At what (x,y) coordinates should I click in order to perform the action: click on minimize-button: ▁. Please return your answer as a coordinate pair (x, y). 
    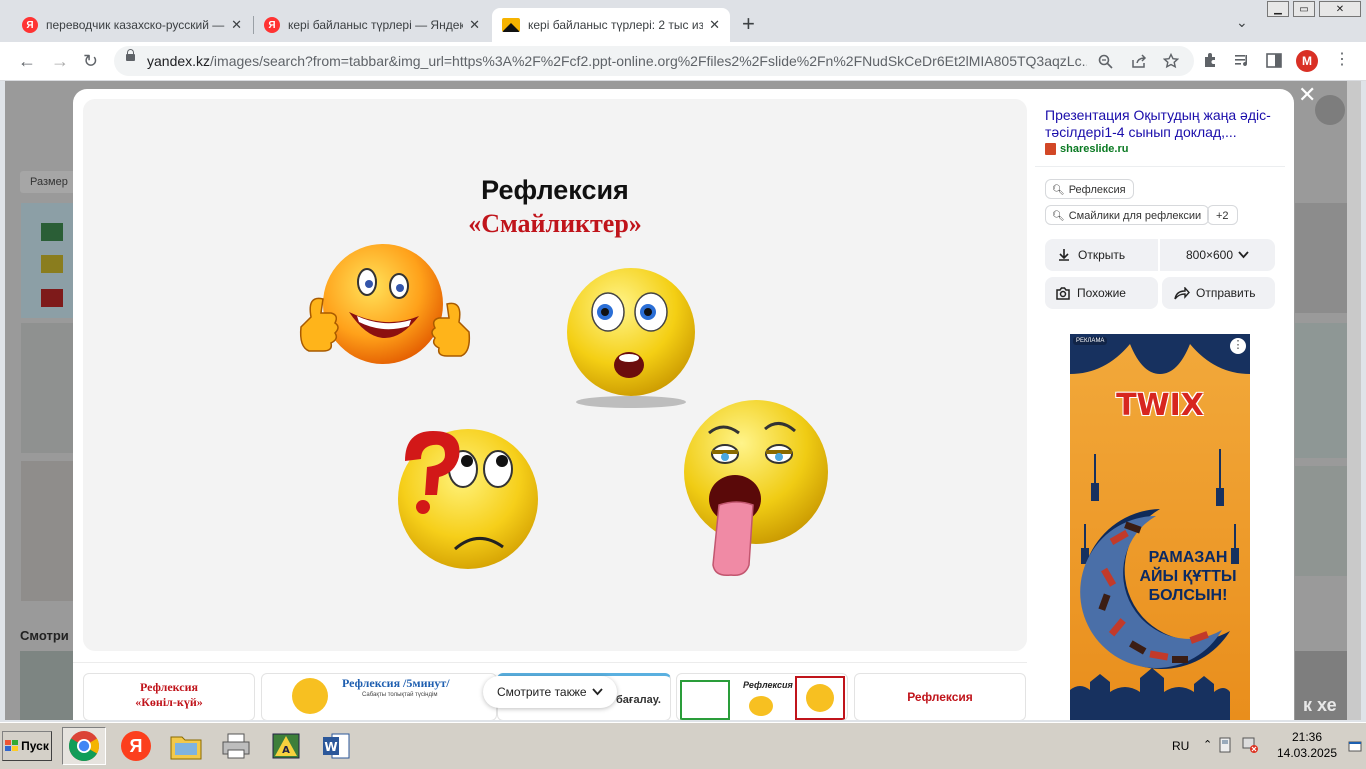
    Looking at the image, I should click on (1278, 9).